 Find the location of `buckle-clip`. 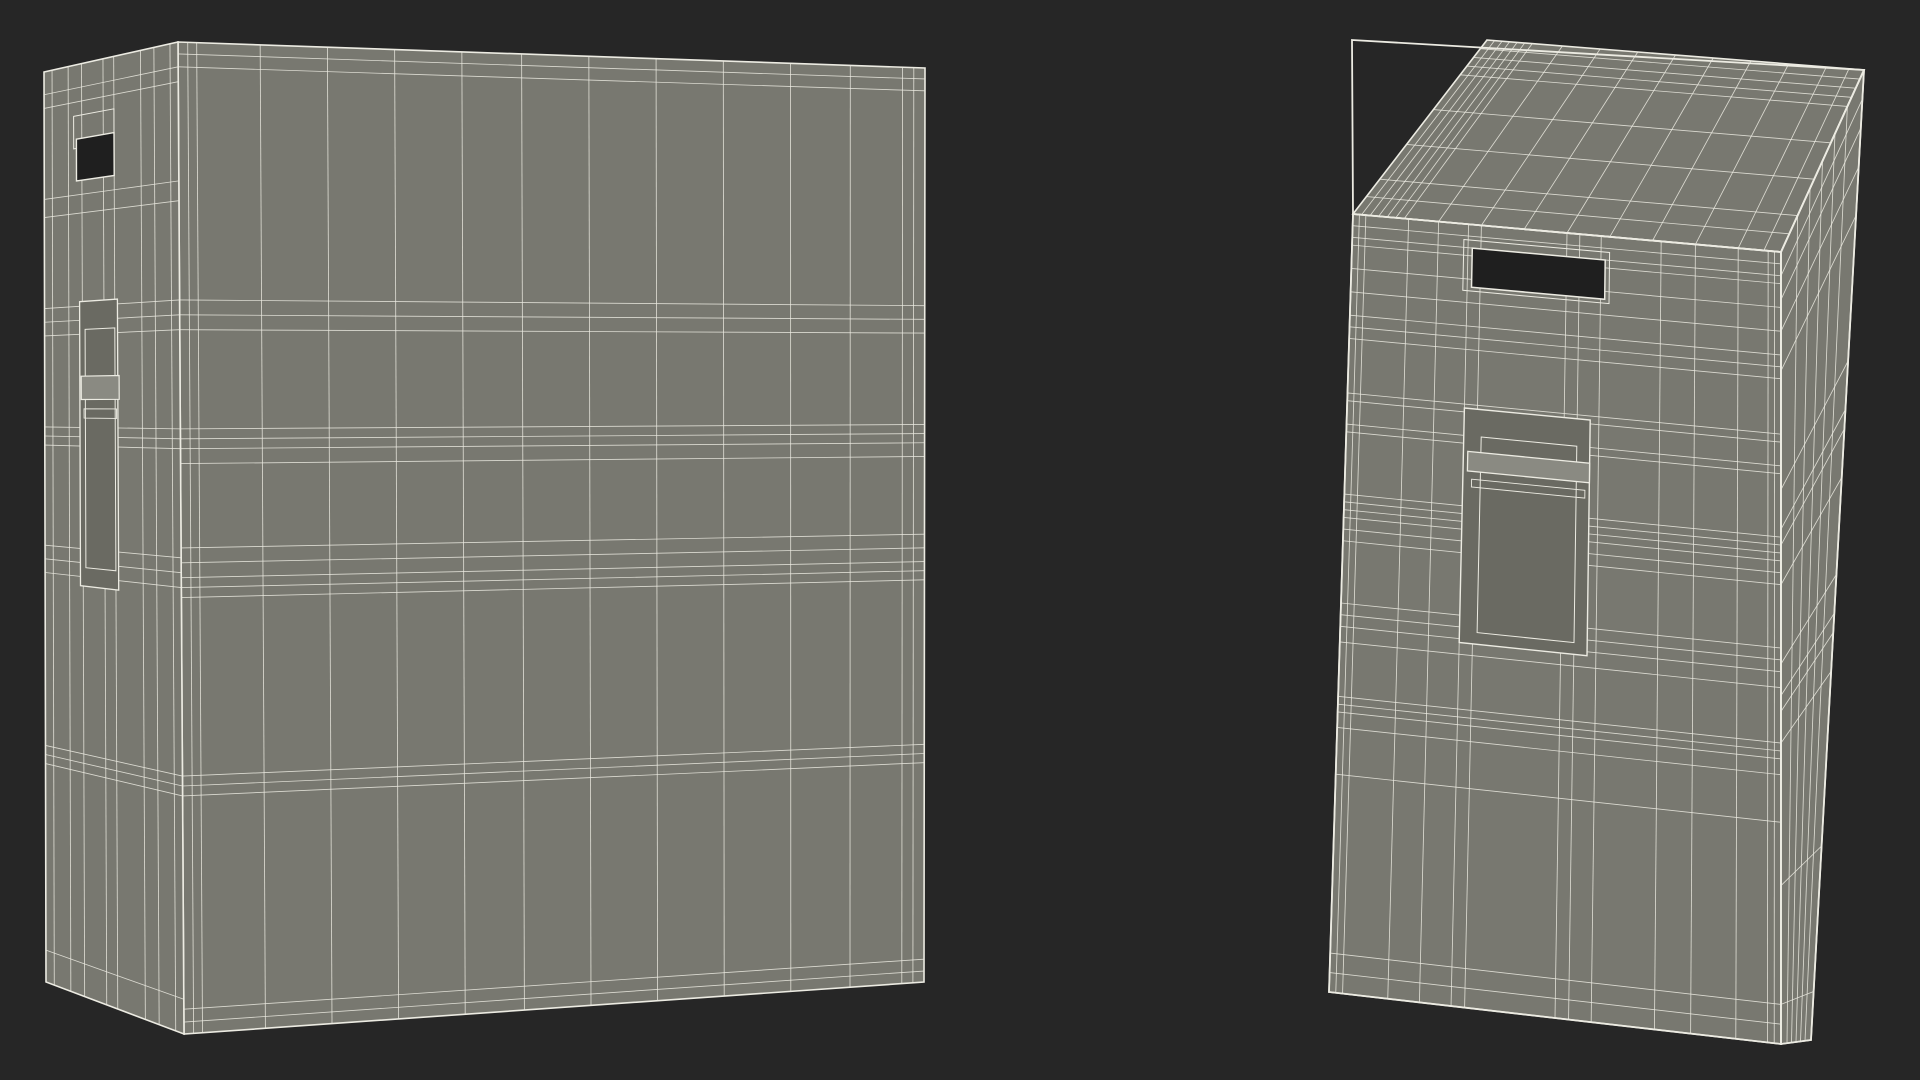

buckle-clip is located at coordinates (100, 387).